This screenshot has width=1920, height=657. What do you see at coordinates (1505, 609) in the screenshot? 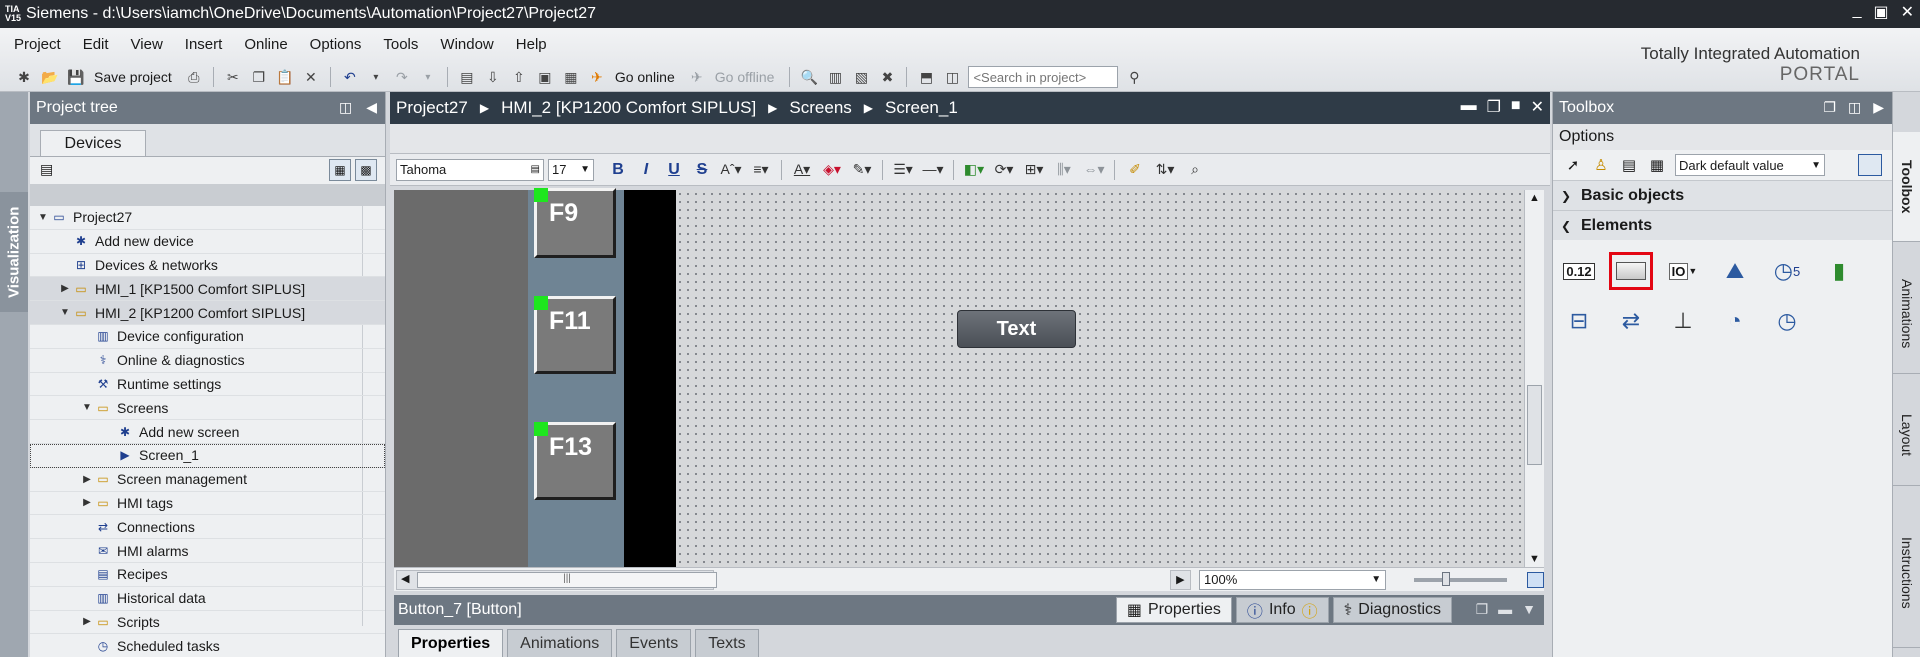
I see `inspector-layout-icon: ▬` at bounding box center [1505, 609].